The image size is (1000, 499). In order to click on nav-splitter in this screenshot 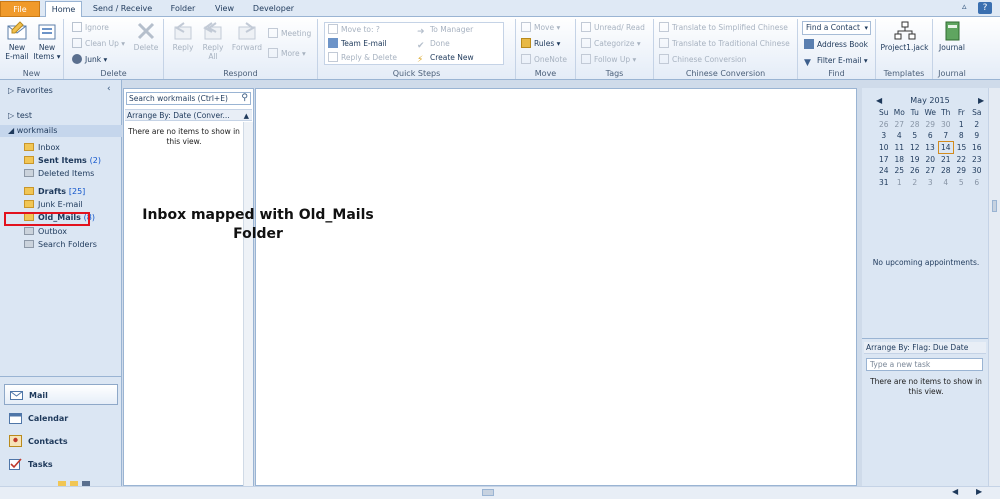, I will do `click(61, 378)`.